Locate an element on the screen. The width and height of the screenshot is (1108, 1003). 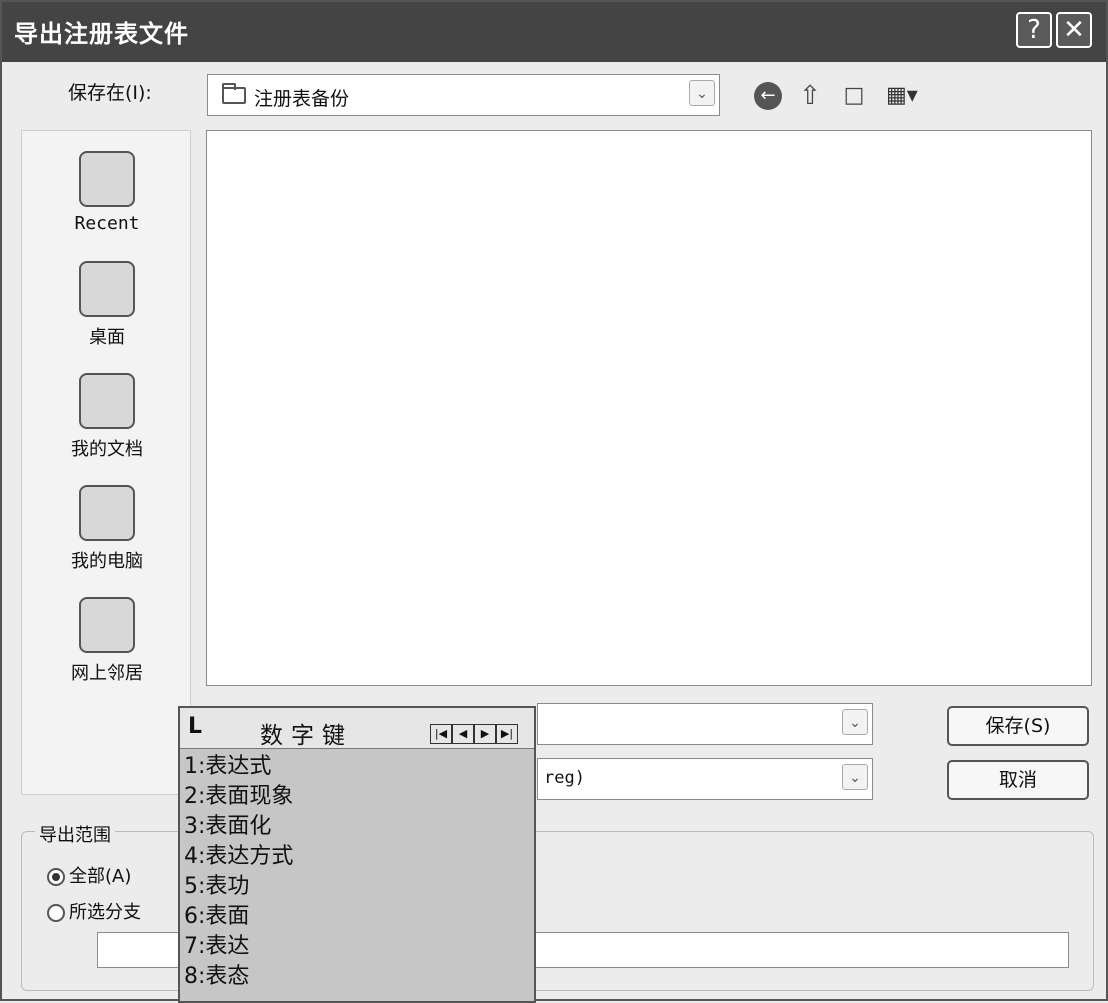
place-my-documents: 我的文档 is located at coordinates (107, 417).